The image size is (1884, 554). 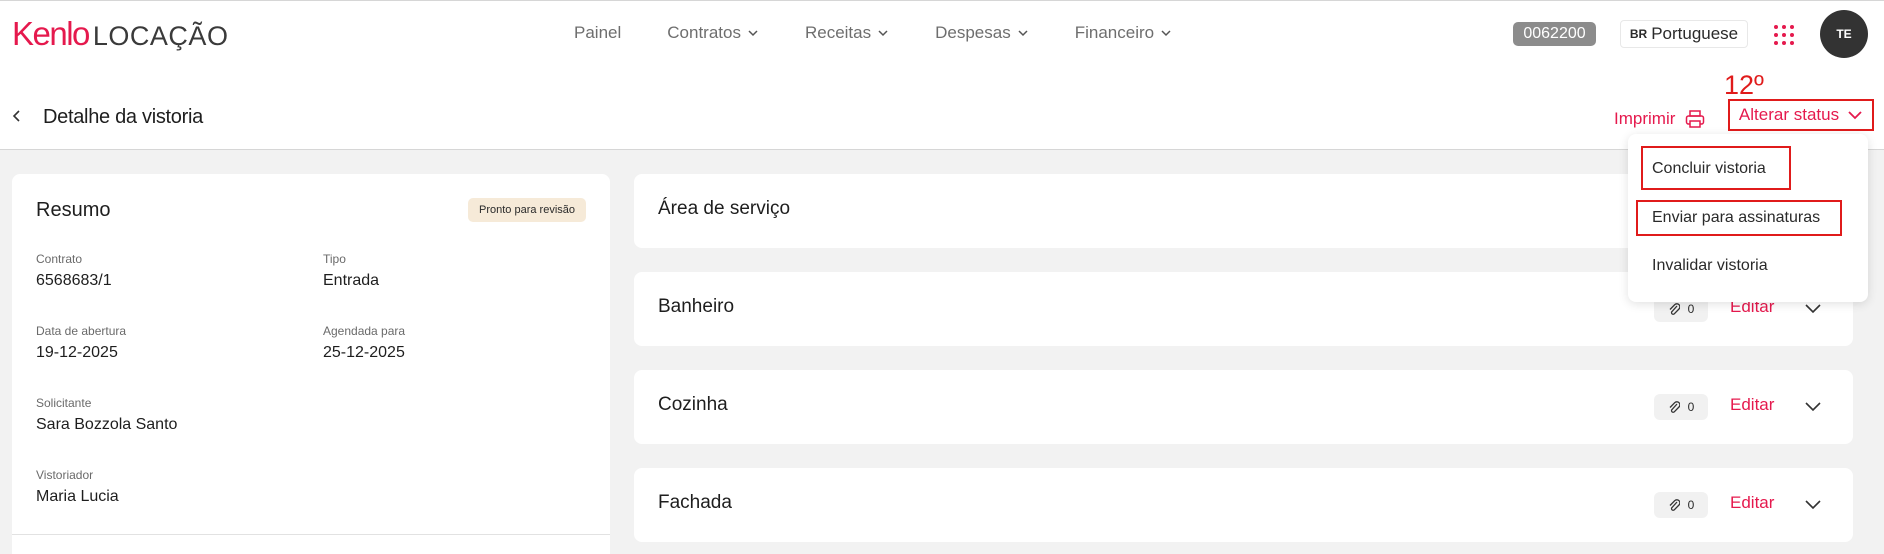 I want to click on nav-painel: Painel, so click(x=597, y=33).